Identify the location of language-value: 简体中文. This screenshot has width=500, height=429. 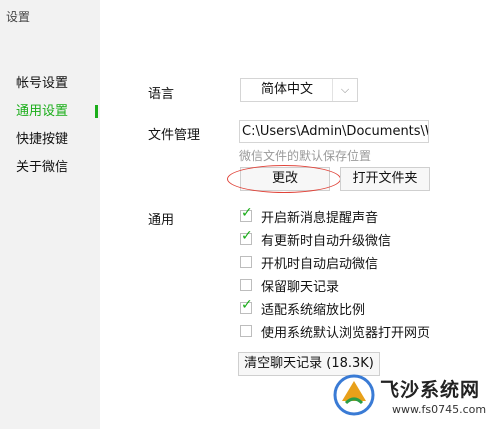
(286, 89).